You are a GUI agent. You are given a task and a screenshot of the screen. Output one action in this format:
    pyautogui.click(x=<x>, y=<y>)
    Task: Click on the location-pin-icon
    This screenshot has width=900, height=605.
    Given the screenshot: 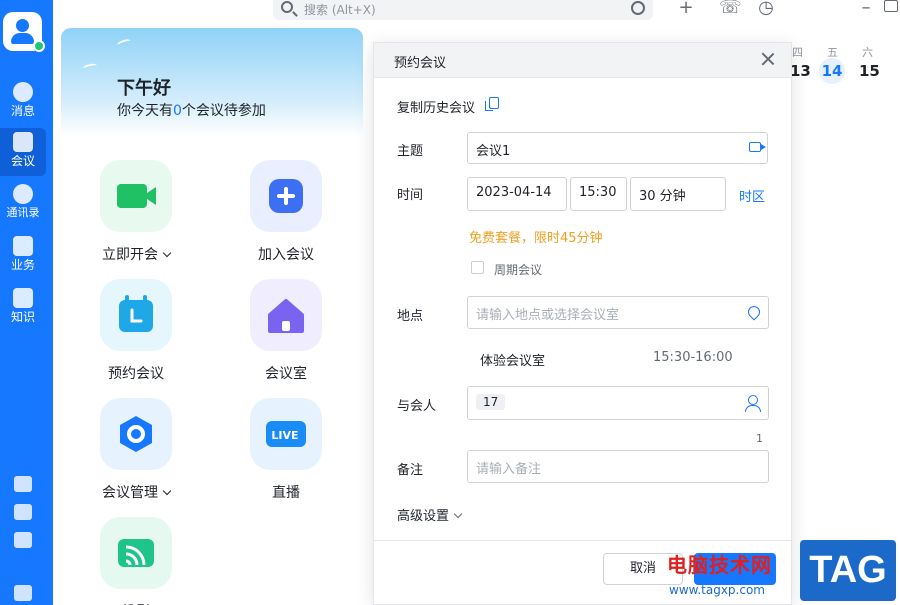 What is the action you would take?
    pyautogui.click(x=754, y=312)
    